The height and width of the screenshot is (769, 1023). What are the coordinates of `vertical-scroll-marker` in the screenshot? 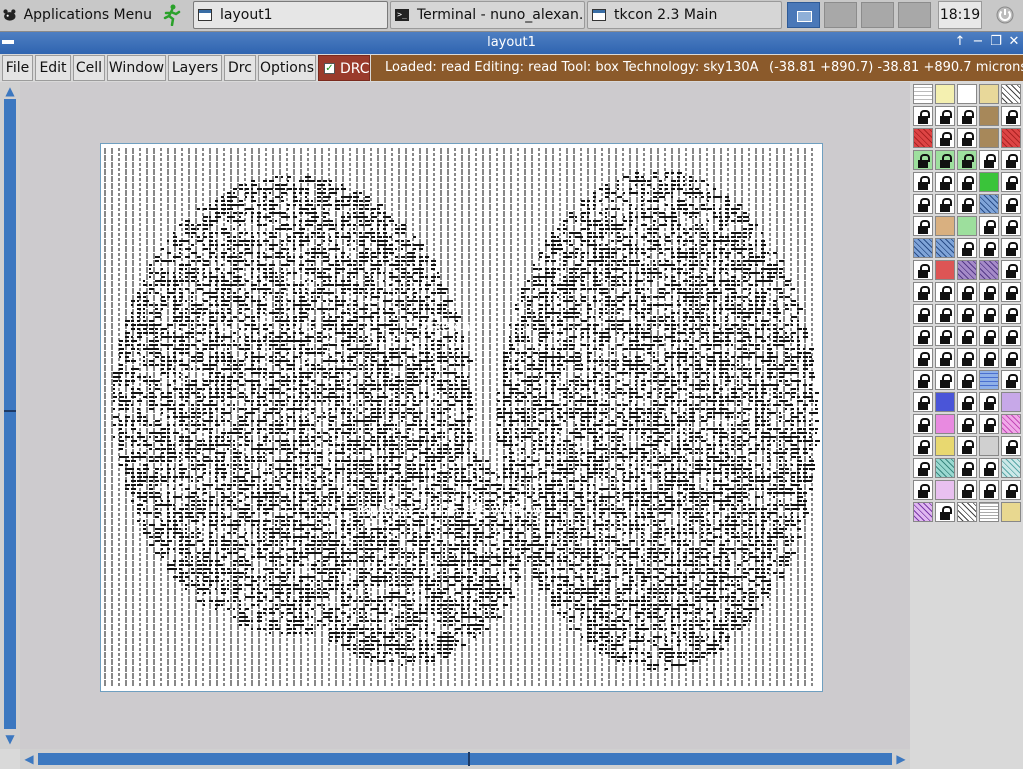 It's located at (10, 411).